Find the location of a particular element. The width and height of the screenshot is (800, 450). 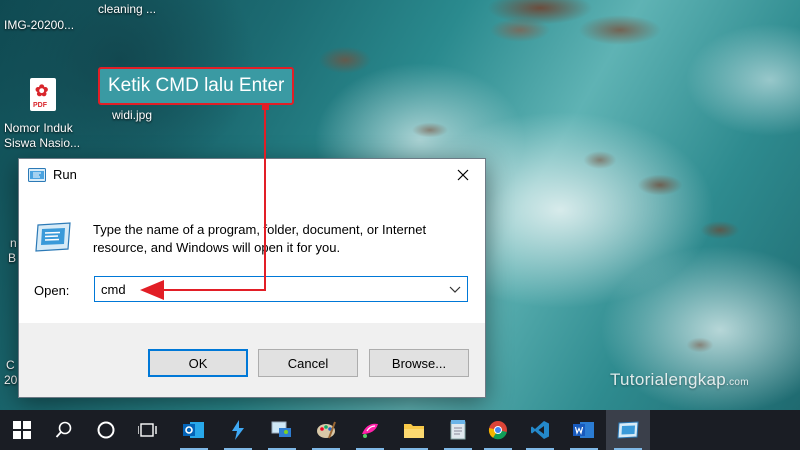

open-input-value: cmd is located at coordinates (113, 289).